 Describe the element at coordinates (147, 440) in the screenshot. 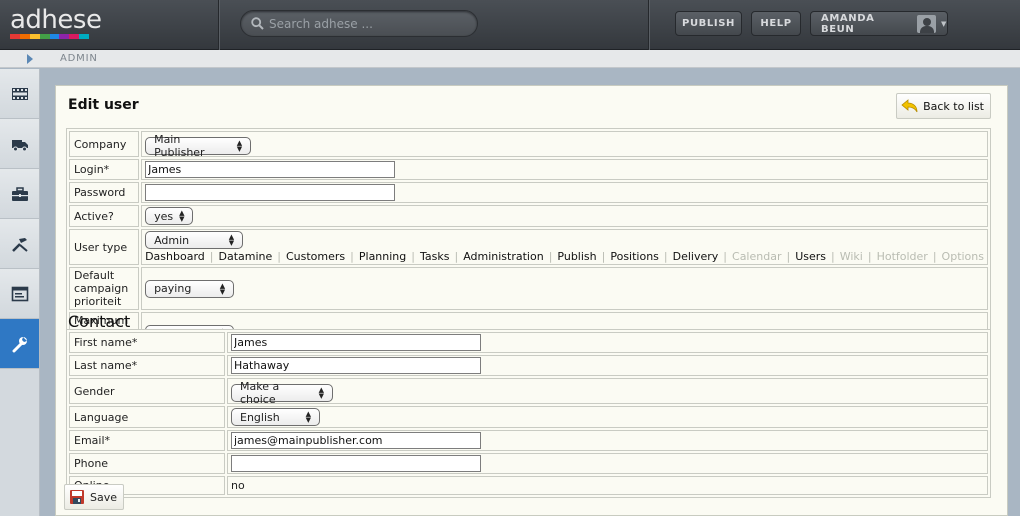

I see `email-label: Email*` at that location.